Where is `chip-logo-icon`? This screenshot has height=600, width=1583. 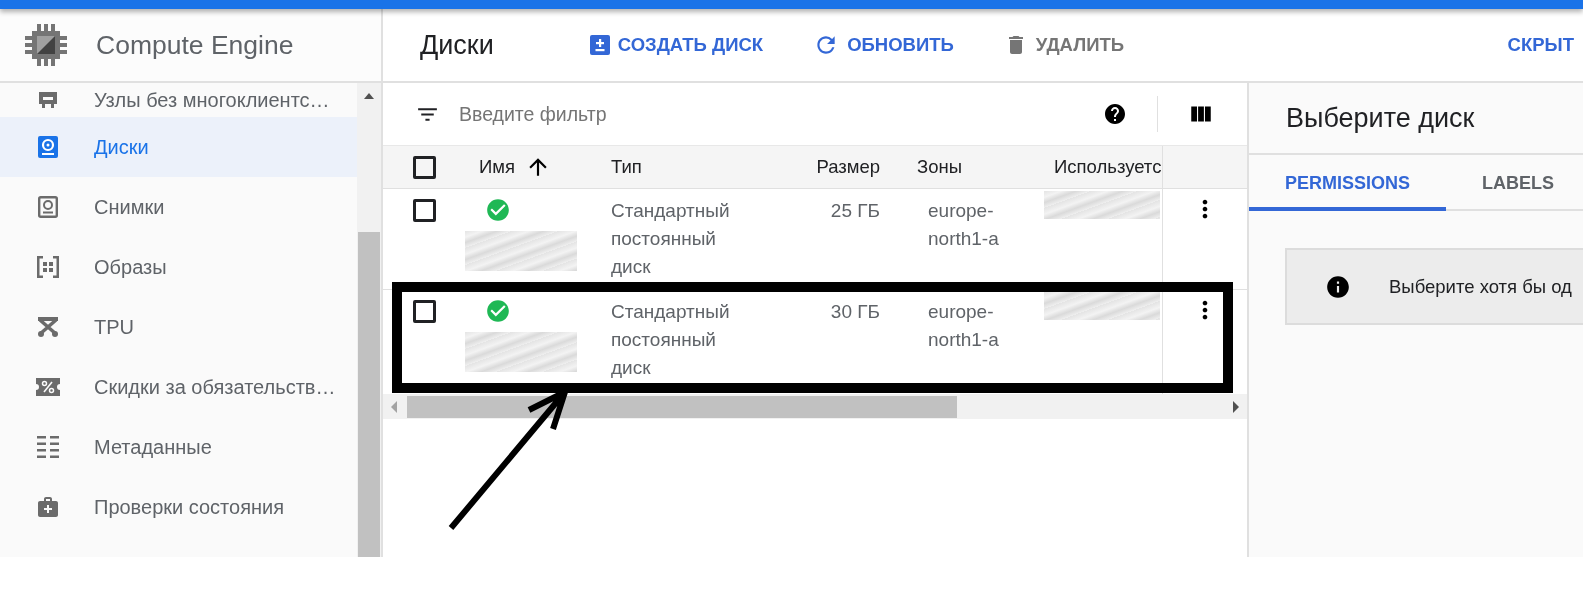
chip-logo-icon is located at coordinates (46, 45).